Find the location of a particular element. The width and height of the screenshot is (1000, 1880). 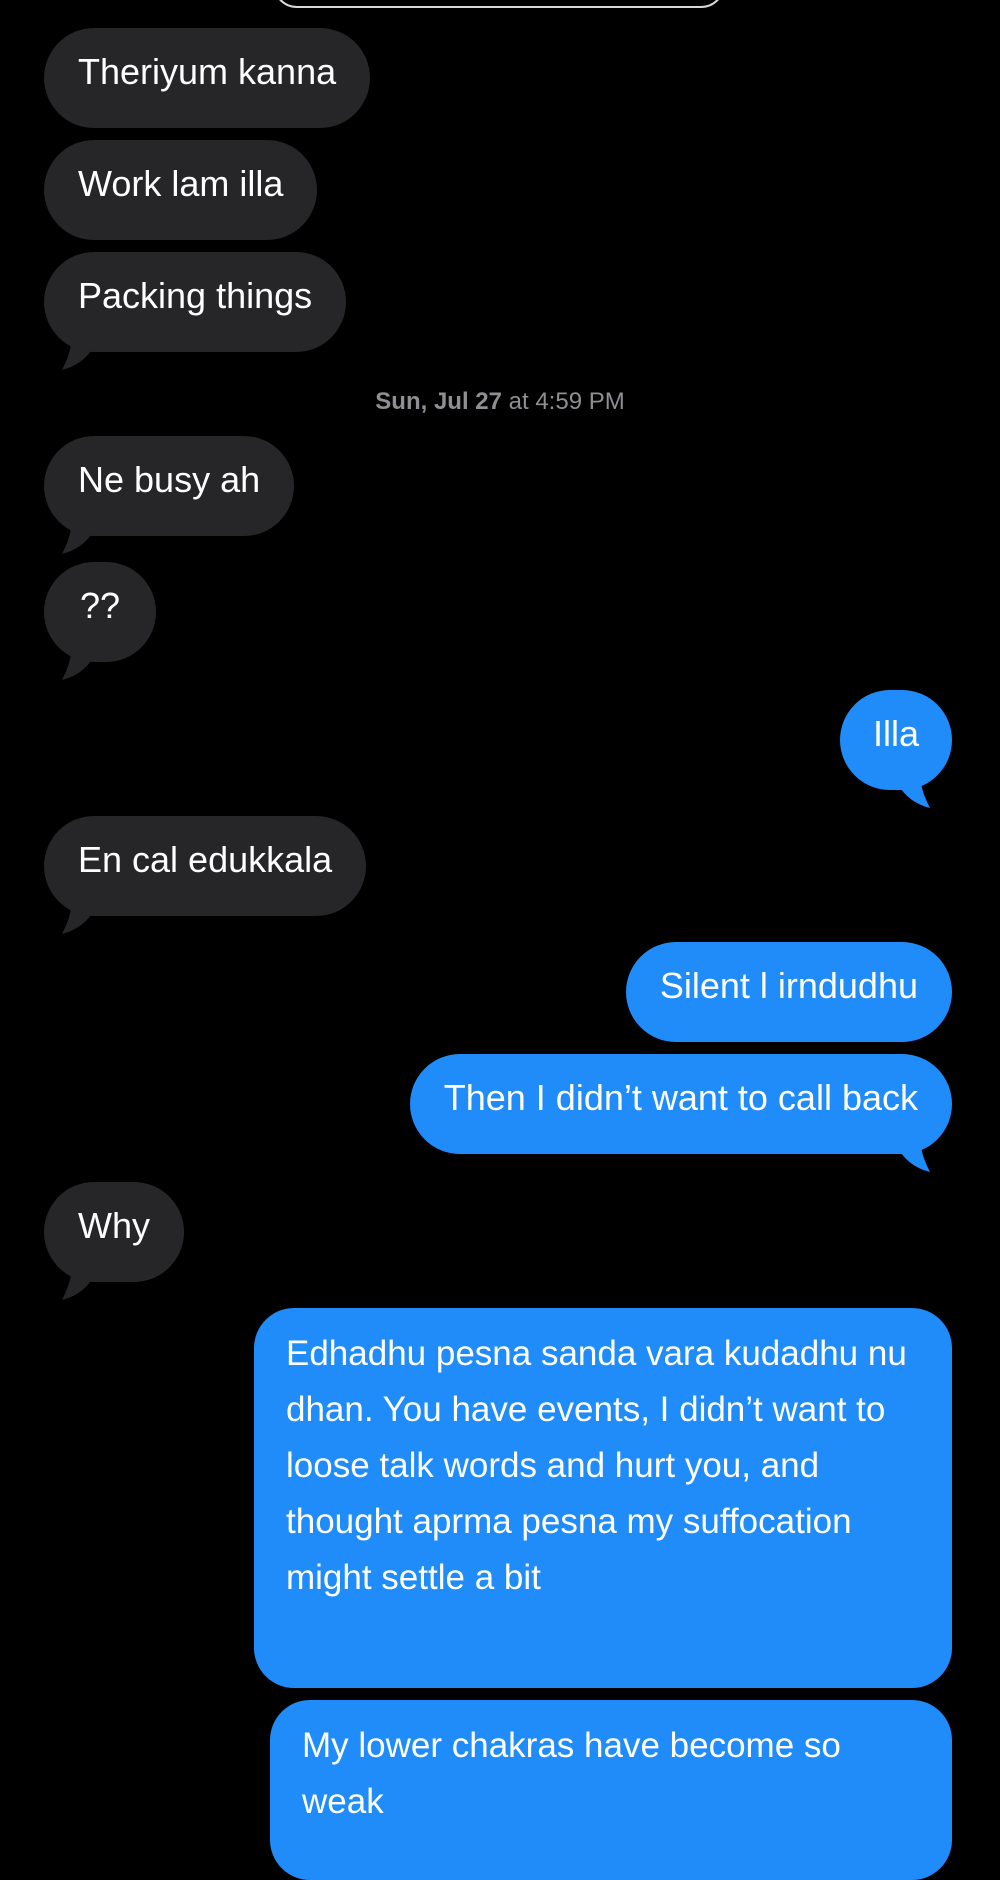

timestamp-date: Sun, Jul 27 is located at coordinates (438, 401).